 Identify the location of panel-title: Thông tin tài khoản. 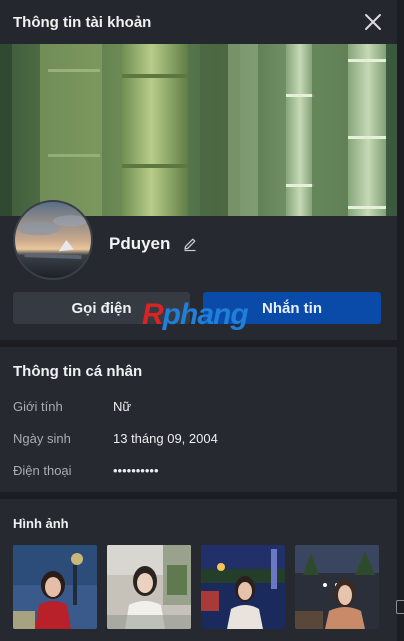
(82, 22).